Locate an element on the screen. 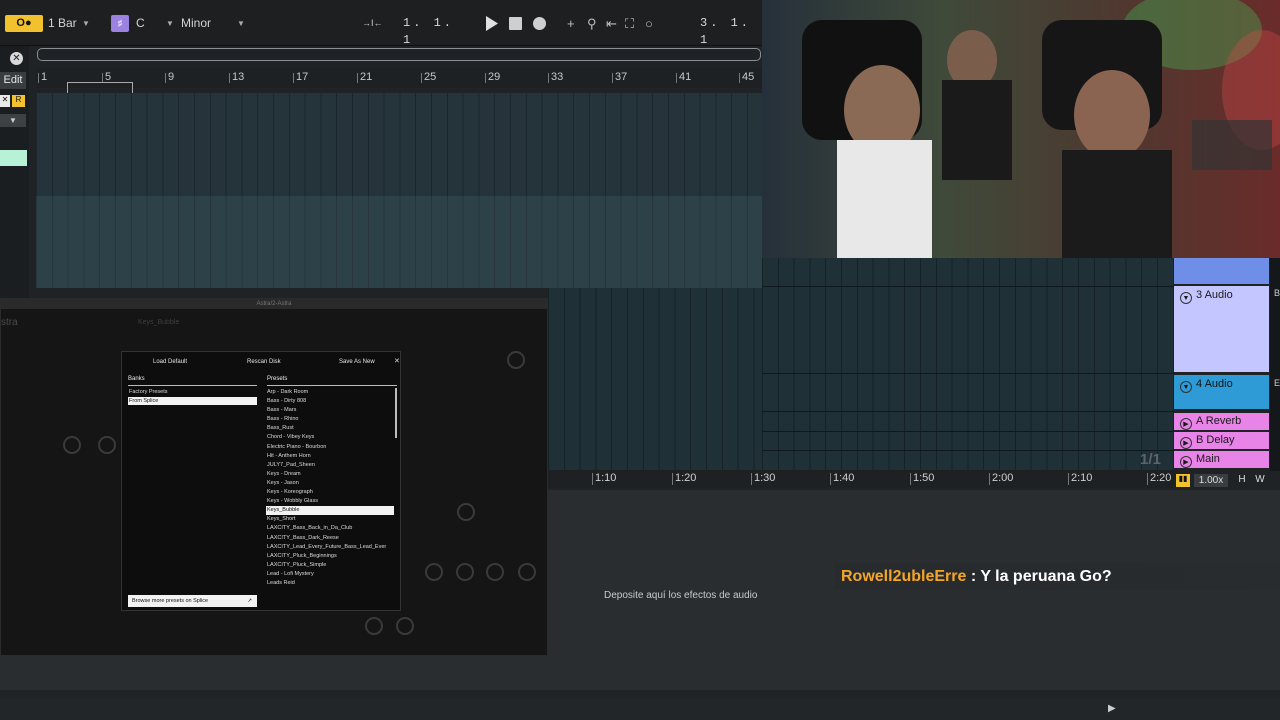 This screenshot has width=1280, height=720. arrangement-grid-lower is located at coordinates (655, 380).